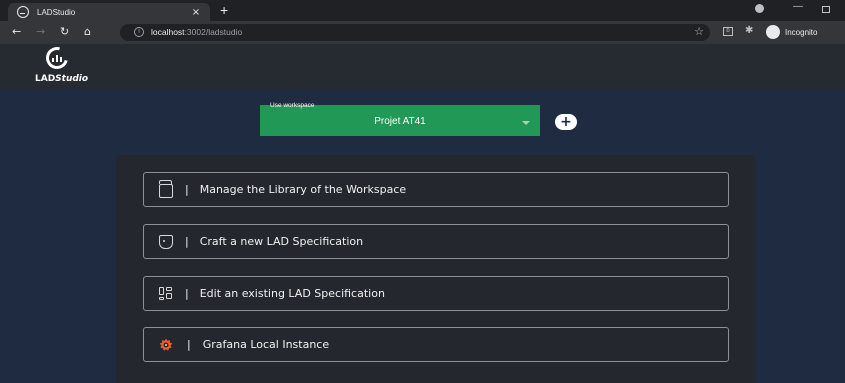 The image size is (845, 383). What do you see at coordinates (196, 12) in the screenshot?
I see `tab-close-button: ×` at bounding box center [196, 12].